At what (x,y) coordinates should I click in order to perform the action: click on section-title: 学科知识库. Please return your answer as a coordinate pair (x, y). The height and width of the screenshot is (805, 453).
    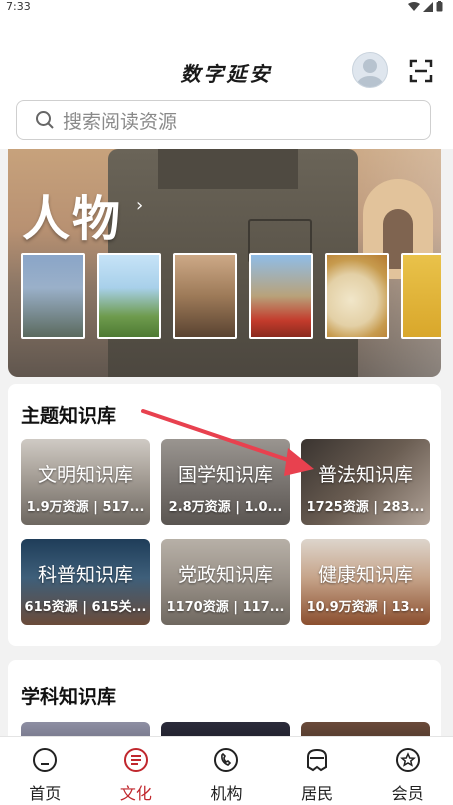
    Looking at the image, I should click on (69, 697).